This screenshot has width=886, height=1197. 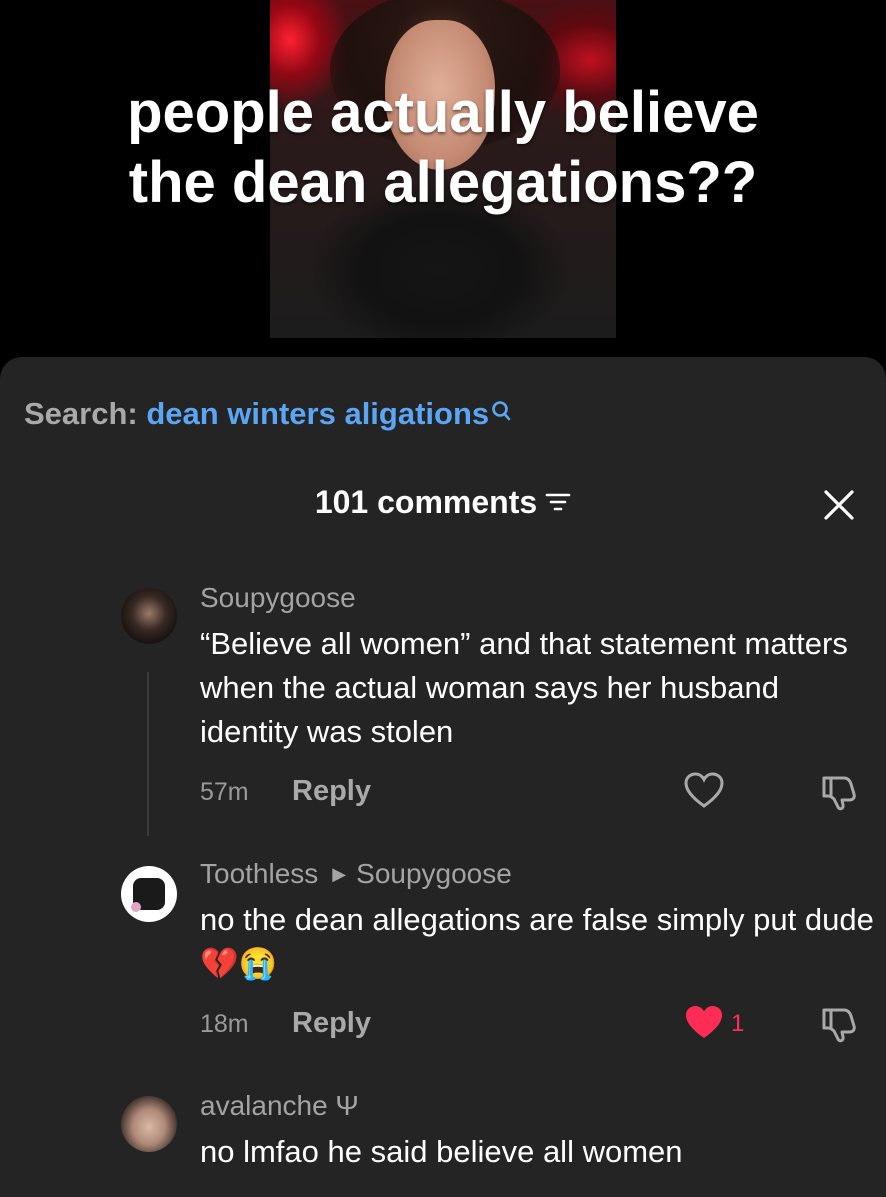 What do you see at coordinates (148, 754) in the screenshot?
I see `thread-connector-line` at bounding box center [148, 754].